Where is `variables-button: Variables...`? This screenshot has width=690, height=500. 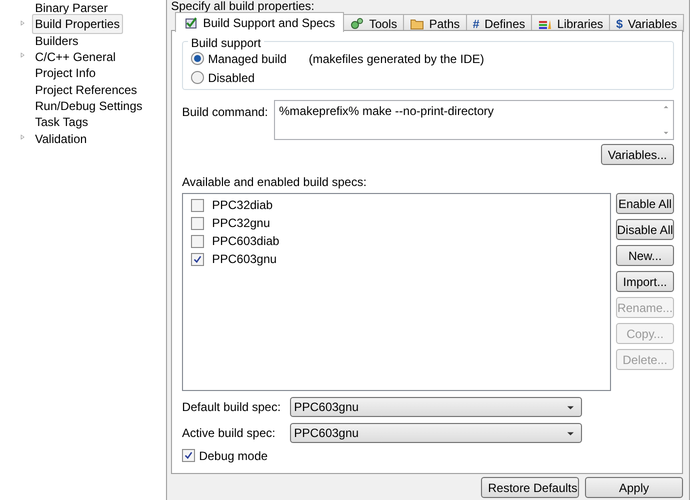 variables-button: Variables... is located at coordinates (637, 154).